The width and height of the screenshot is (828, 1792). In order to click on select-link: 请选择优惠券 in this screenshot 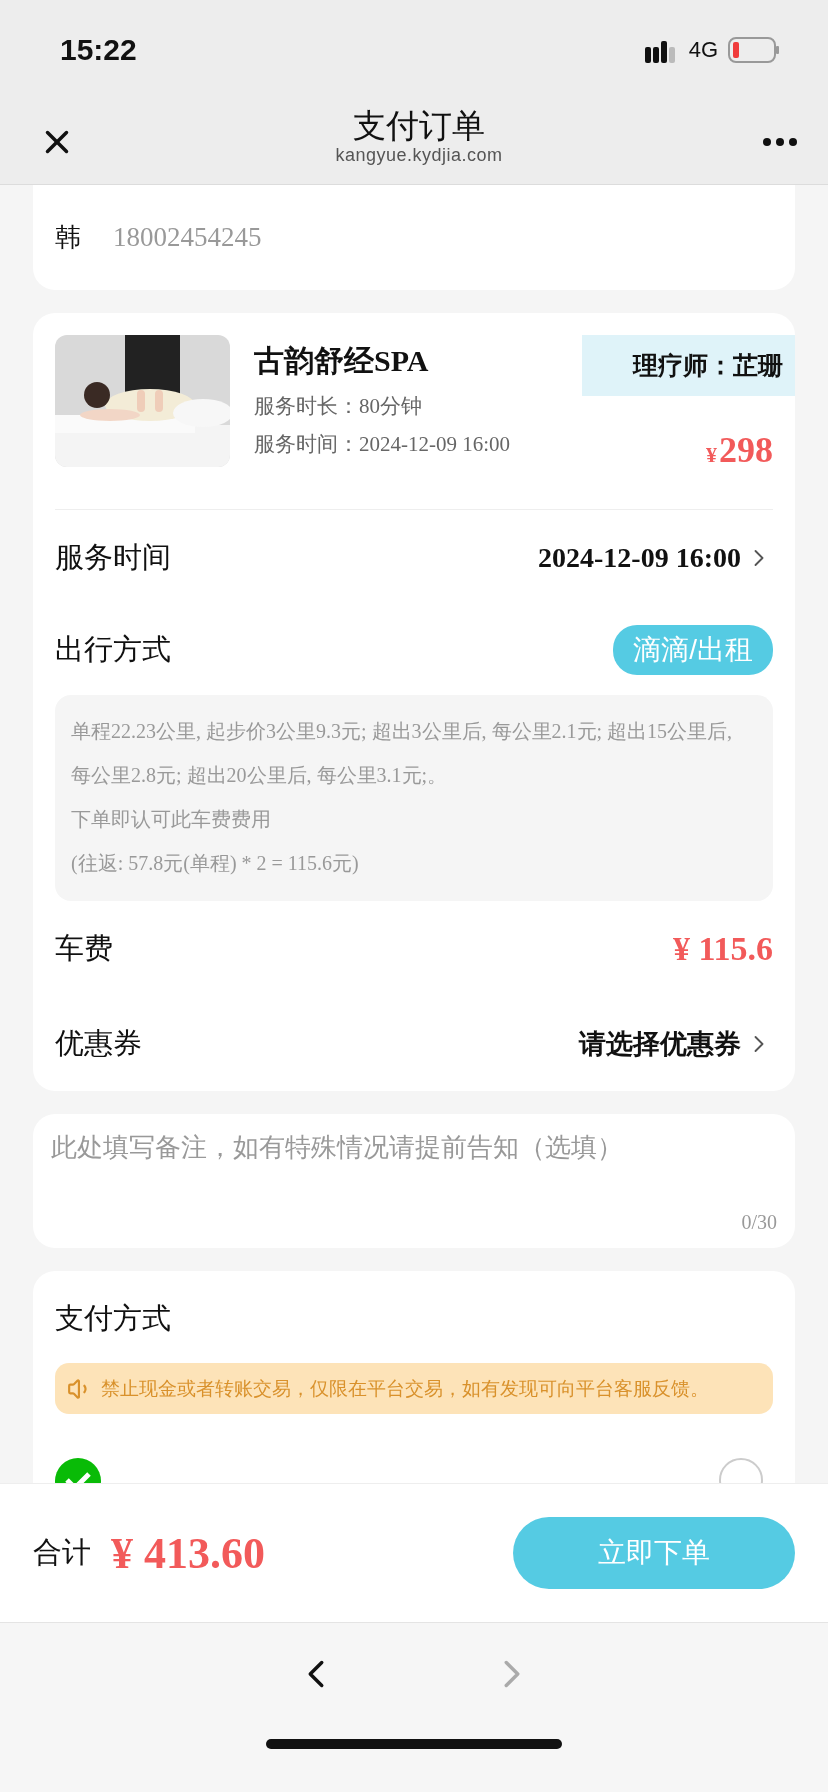, I will do `click(676, 1043)`.